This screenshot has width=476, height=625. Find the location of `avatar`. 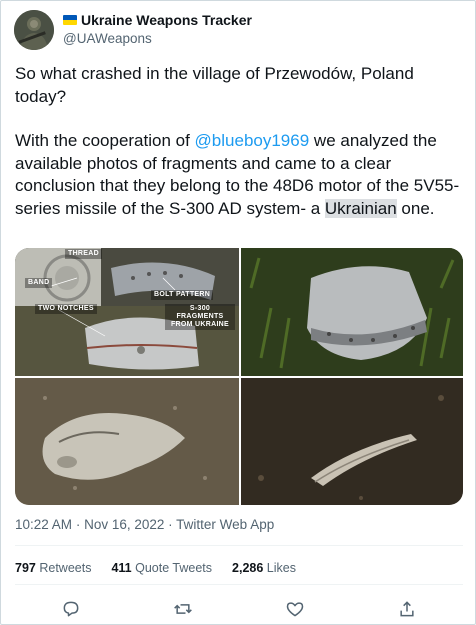

avatar is located at coordinates (34, 30).